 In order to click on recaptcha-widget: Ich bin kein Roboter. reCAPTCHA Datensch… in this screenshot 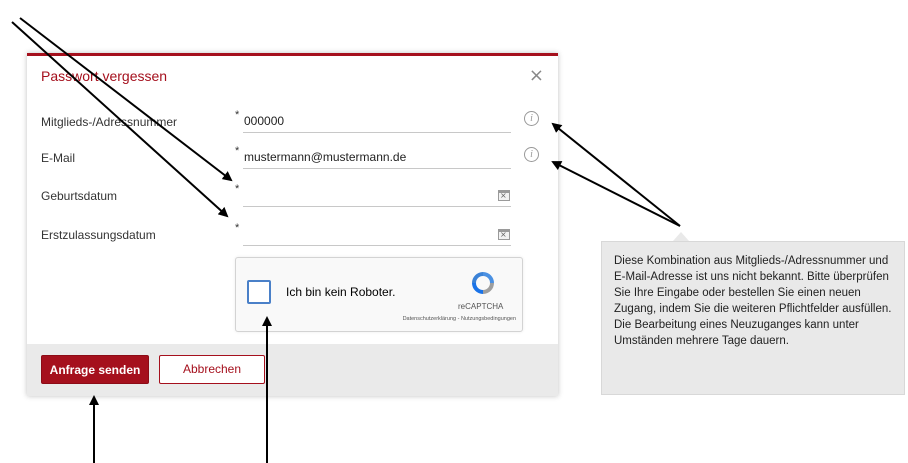, I will do `click(379, 294)`.